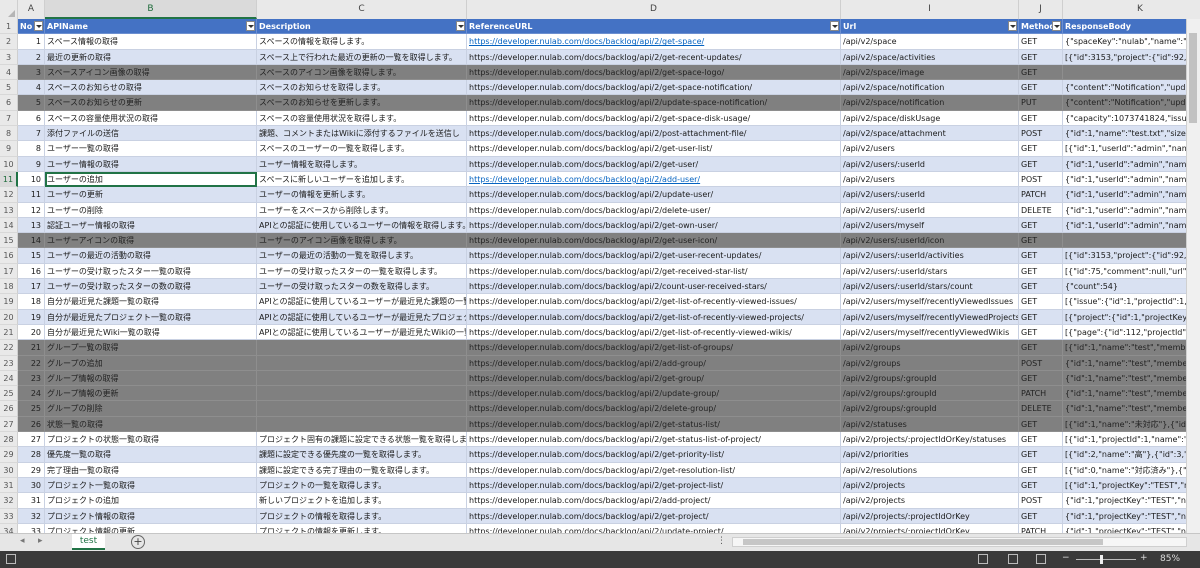 The height and width of the screenshot is (568, 1200). Describe the element at coordinates (1131, 424) in the screenshot. I see `cell-body: [{"id":1,"name":"未対応"},{"id":2,"n` at that location.